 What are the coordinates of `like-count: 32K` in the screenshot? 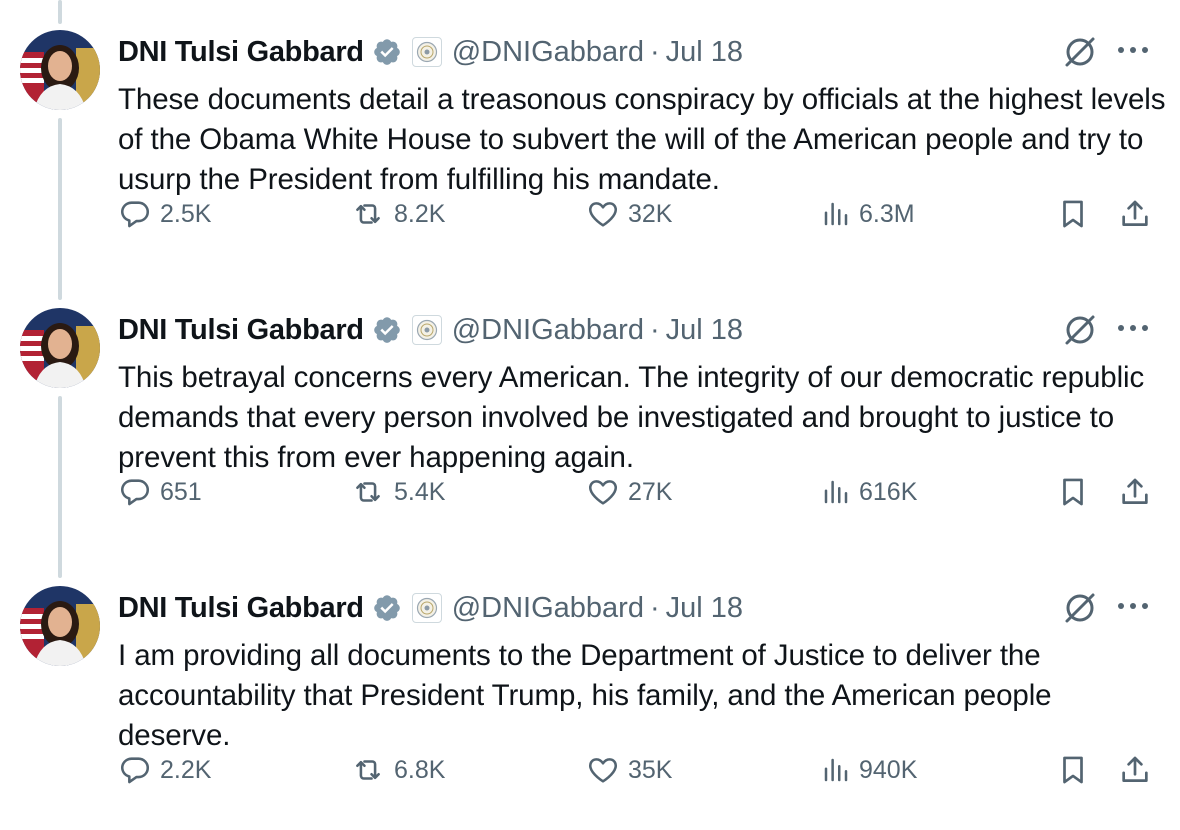 It's located at (650, 213).